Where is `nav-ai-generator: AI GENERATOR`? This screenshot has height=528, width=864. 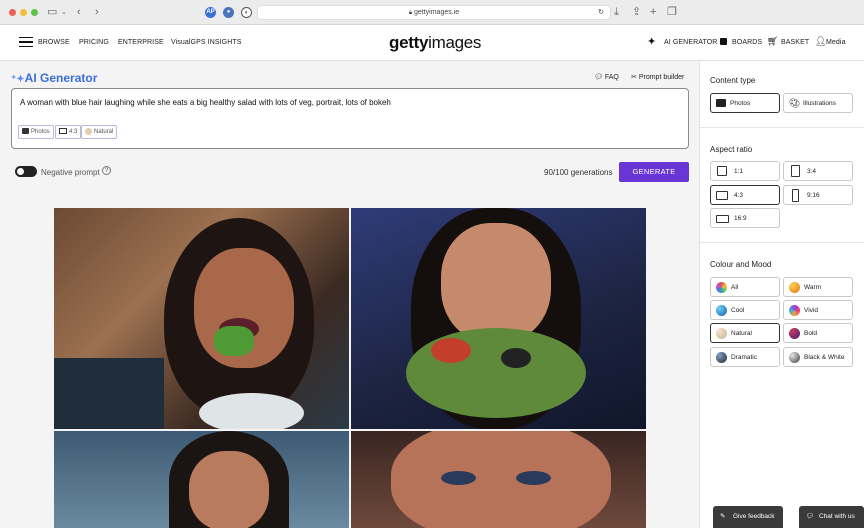 nav-ai-generator: AI GENERATOR is located at coordinates (690, 42).